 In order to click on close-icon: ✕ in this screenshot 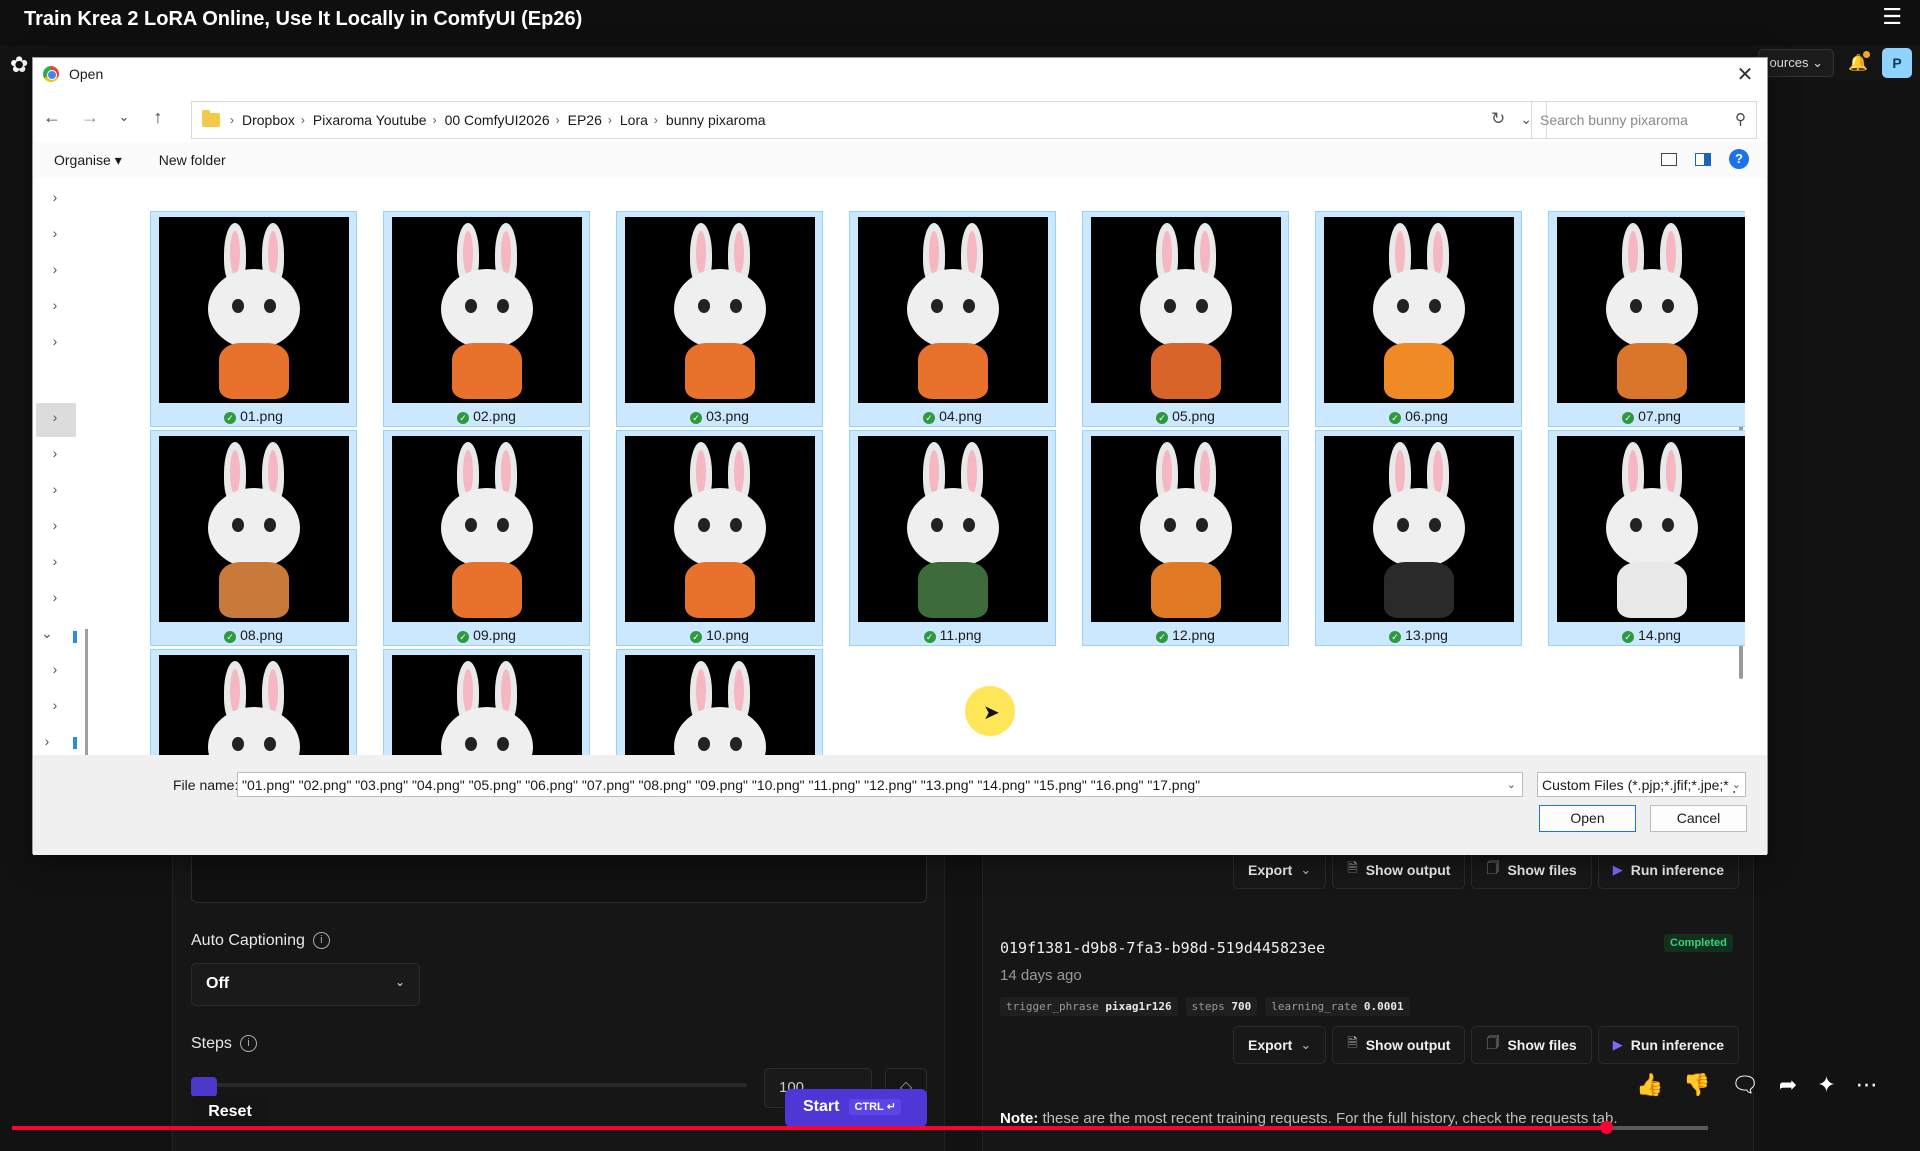, I will do `click(1745, 74)`.